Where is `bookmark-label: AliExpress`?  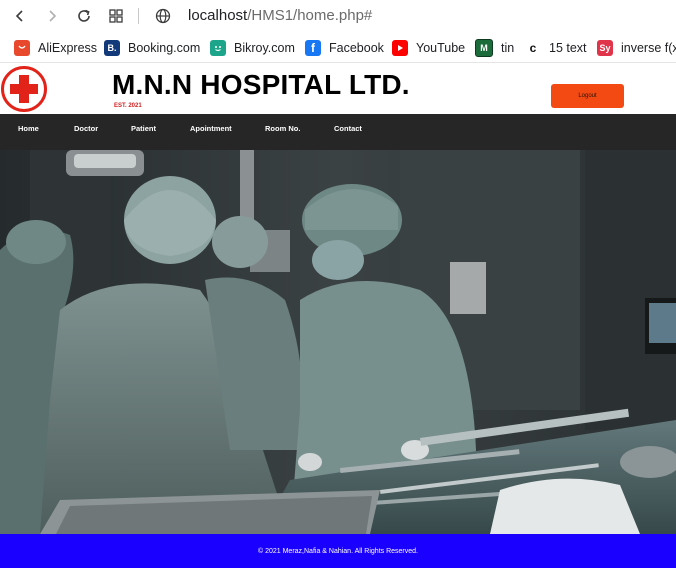
bookmark-label: AliExpress is located at coordinates (68, 48).